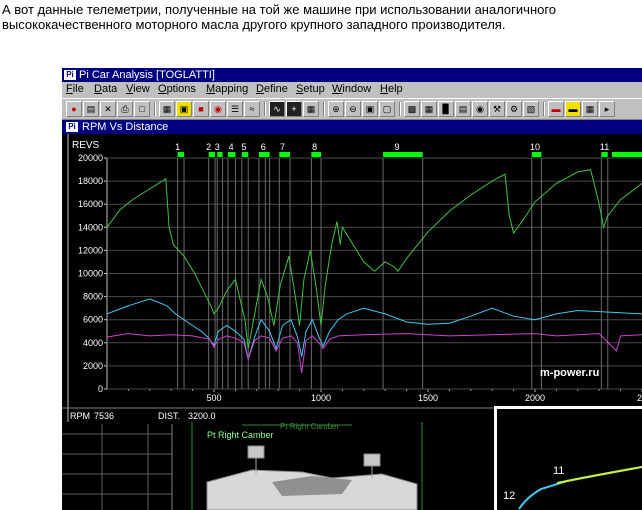 The width and height of the screenshot is (642, 510). Describe the element at coordinates (480, 109) in the screenshot. I see `track-map-icon: ◉` at that location.